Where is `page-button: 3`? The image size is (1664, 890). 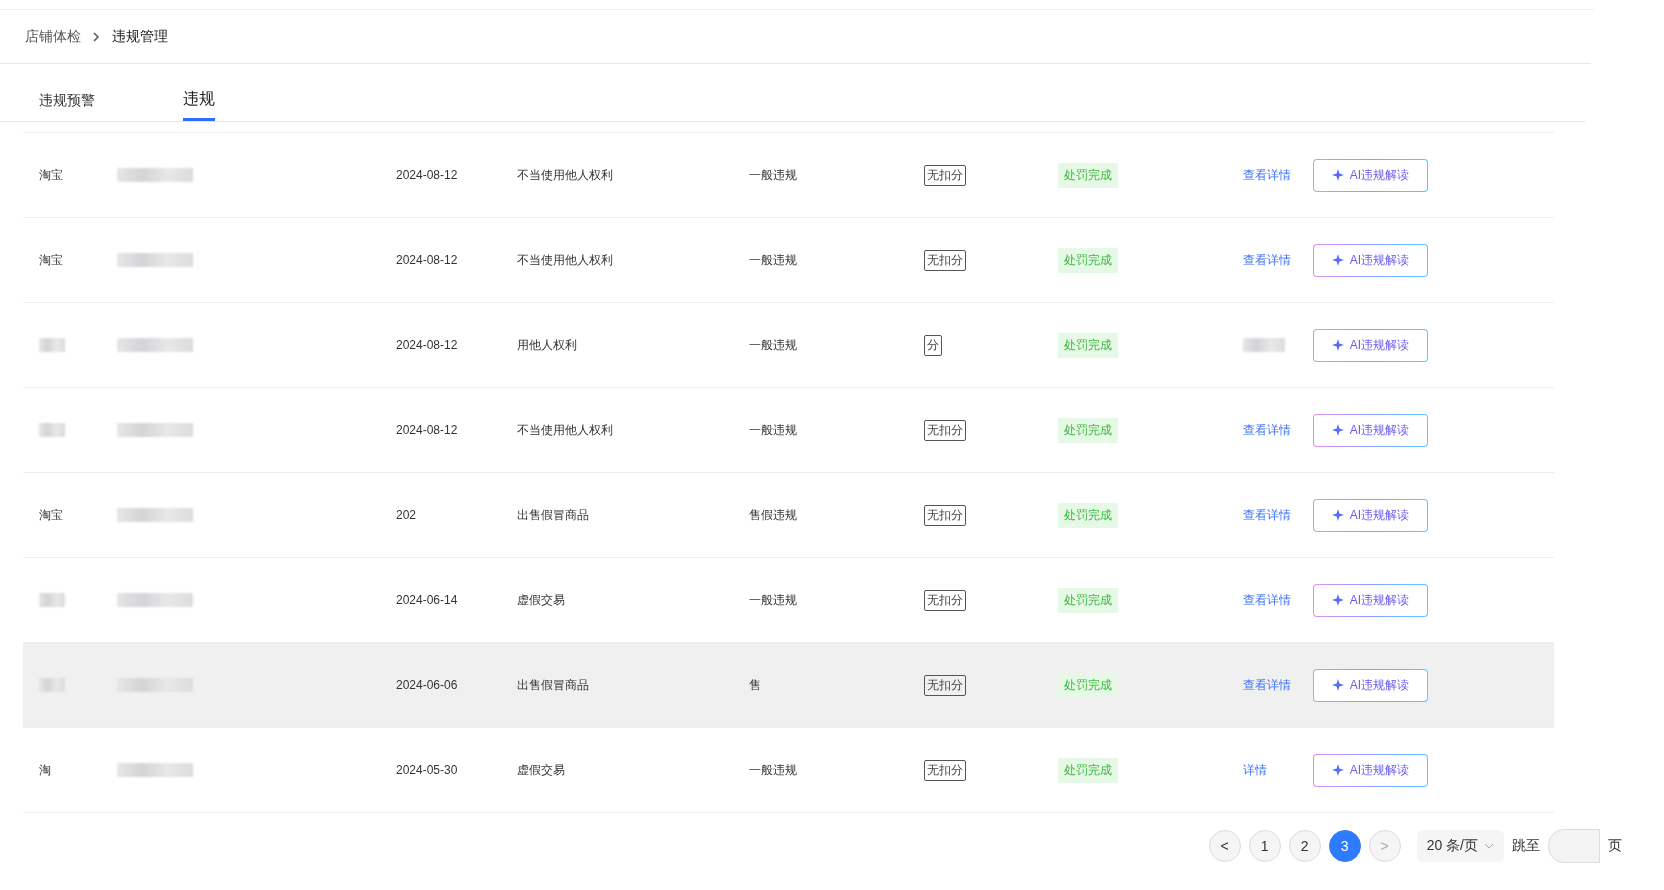
page-button: 3 is located at coordinates (1344, 846).